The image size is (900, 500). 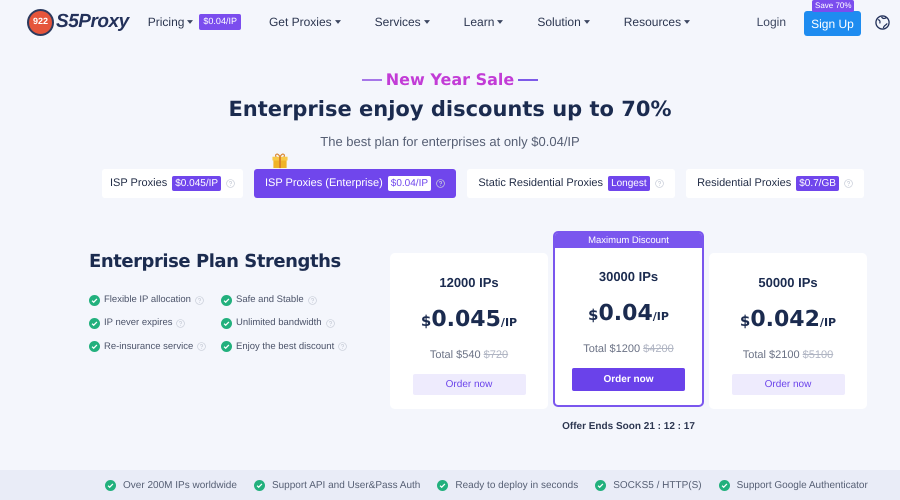 What do you see at coordinates (657, 485) in the screenshot?
I see `feature-text: SOCKS5 / HTTP(S)` at bounding box center [657, 485].